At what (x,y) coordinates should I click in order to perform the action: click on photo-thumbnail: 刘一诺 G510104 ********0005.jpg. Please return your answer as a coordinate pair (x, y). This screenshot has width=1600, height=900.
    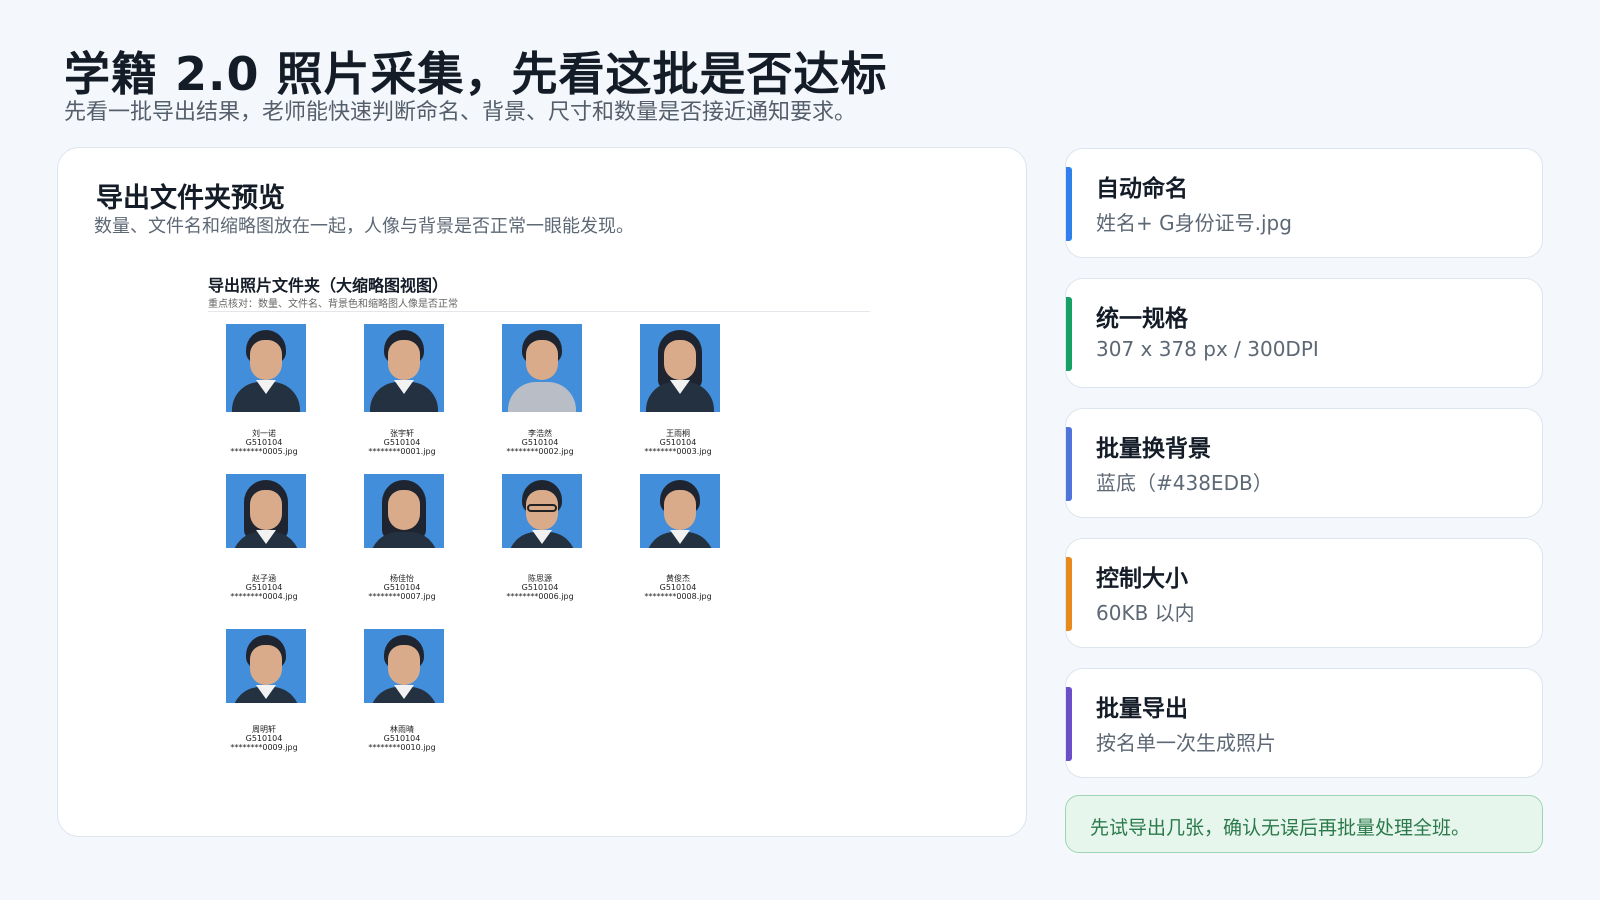
    Looking at the image, I should click on (264, 394).